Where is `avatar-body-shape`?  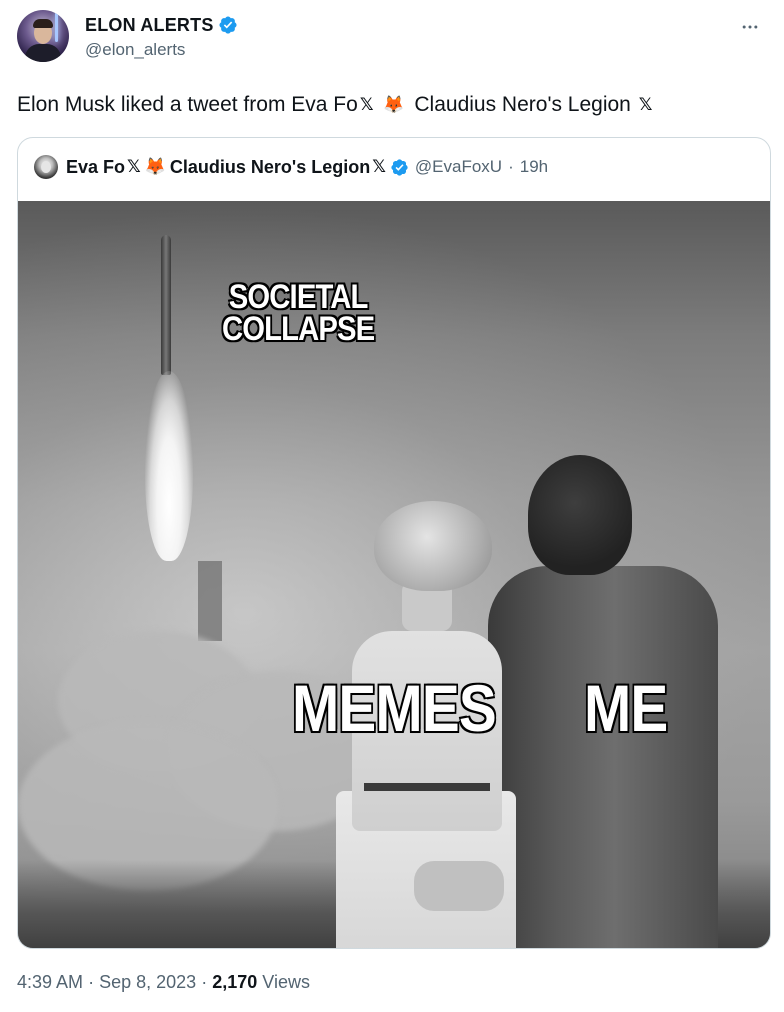
avatar-body-shape is located at coordinates (43, 53).